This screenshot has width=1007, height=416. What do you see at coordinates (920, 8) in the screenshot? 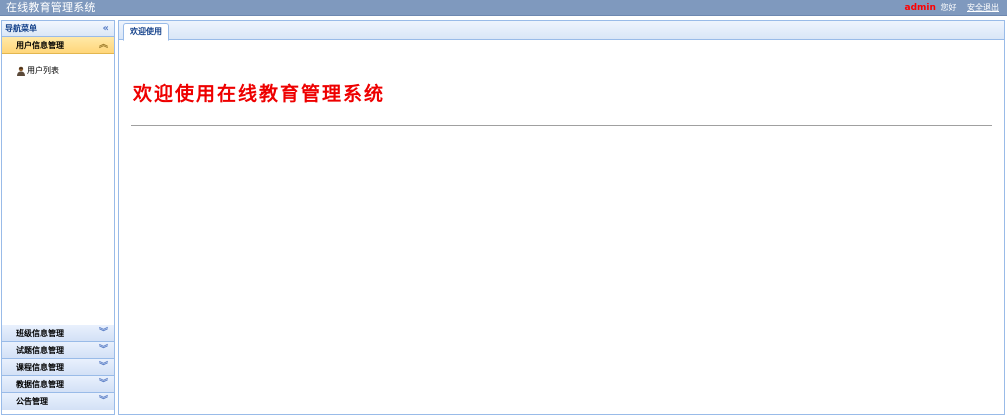
I see `username: admin` at bounding box center [920, 8].